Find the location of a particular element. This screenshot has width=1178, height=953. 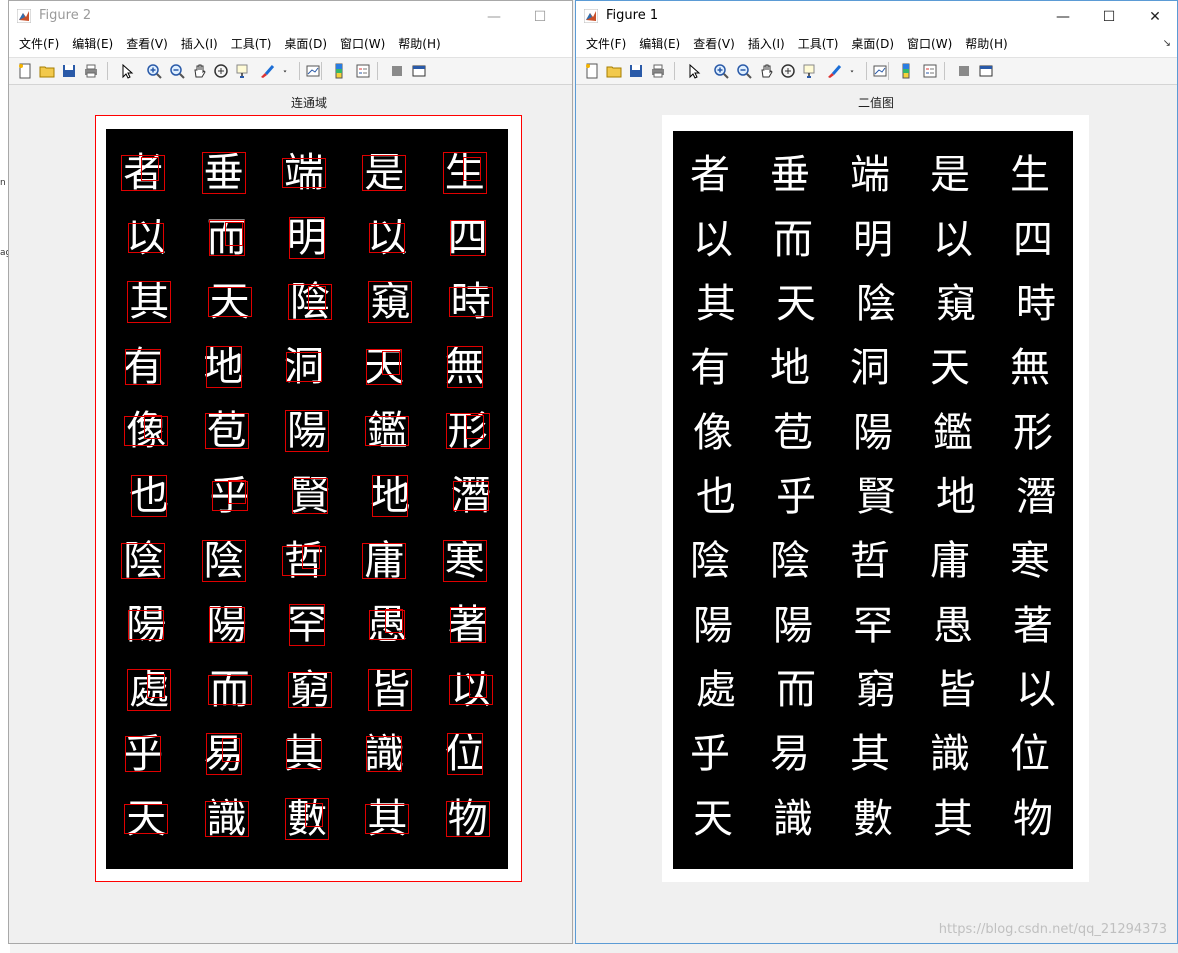

calligraphy-character: 識 is located at coordinates (793, 818).